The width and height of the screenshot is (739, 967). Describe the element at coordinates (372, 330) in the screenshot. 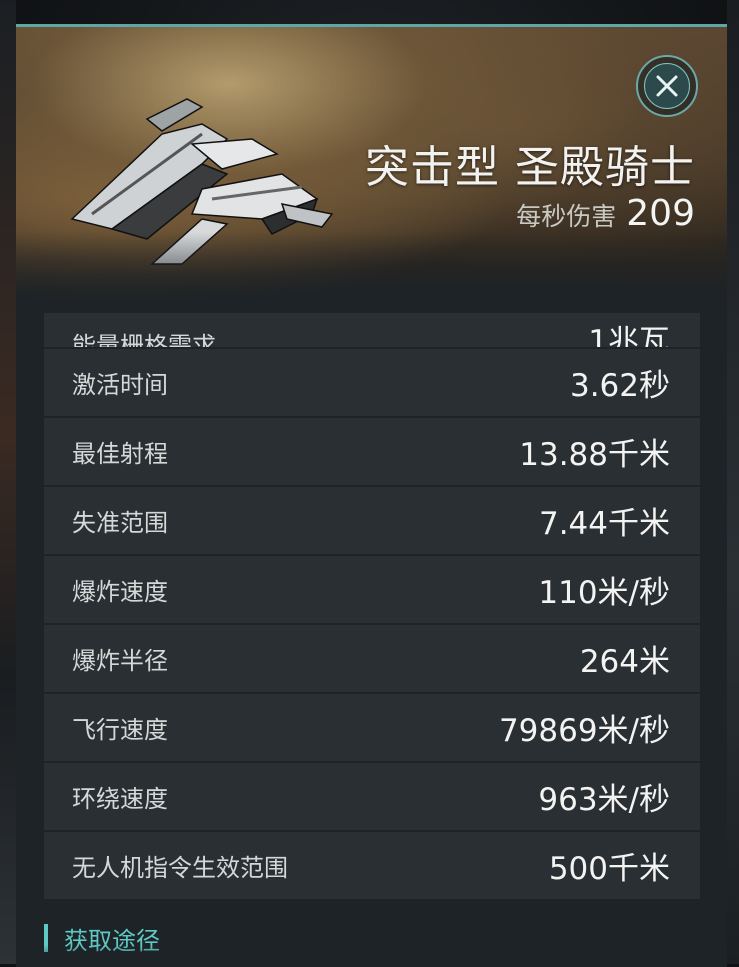

I see `stat-row: 能量栅格需求 1兆瓦` at that location.